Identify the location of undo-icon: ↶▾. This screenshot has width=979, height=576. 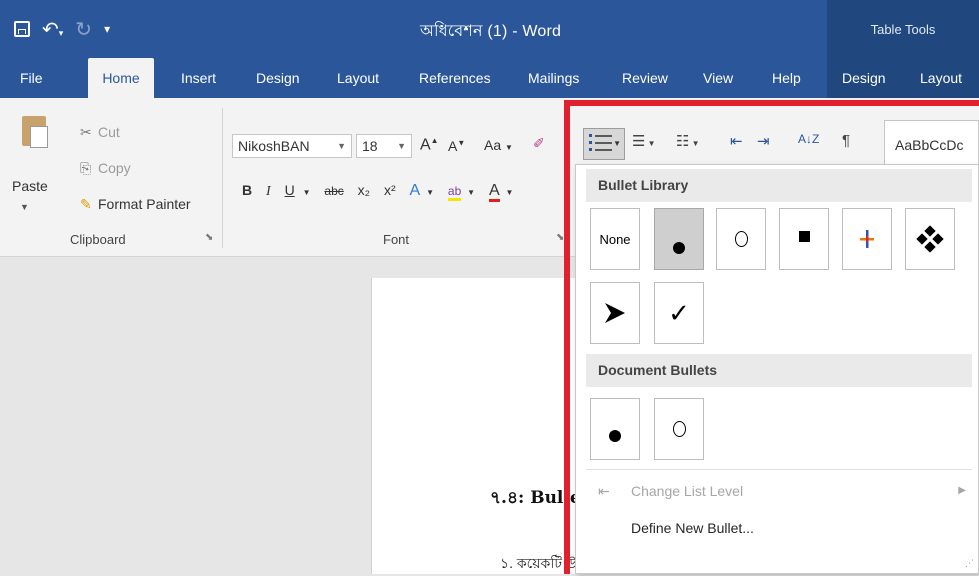
(52, 29).